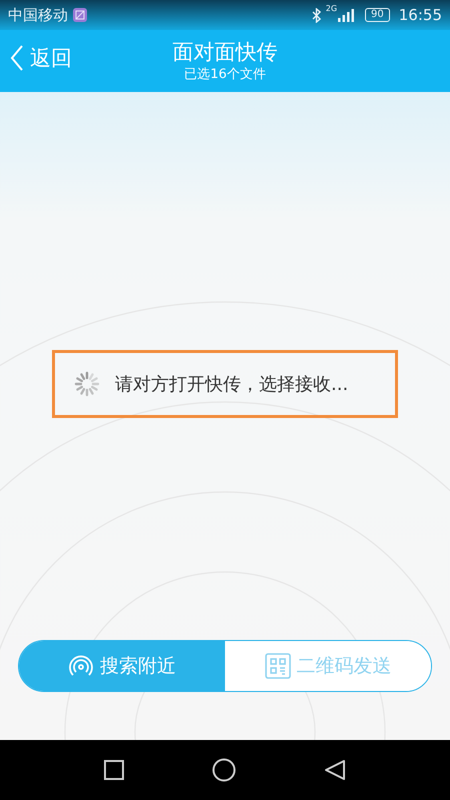 This screenshot has width=450, height=800. Describe the element at coordinates (122, 666) in the screenshot. I see `mode-tab: 搜索附近` at that location.